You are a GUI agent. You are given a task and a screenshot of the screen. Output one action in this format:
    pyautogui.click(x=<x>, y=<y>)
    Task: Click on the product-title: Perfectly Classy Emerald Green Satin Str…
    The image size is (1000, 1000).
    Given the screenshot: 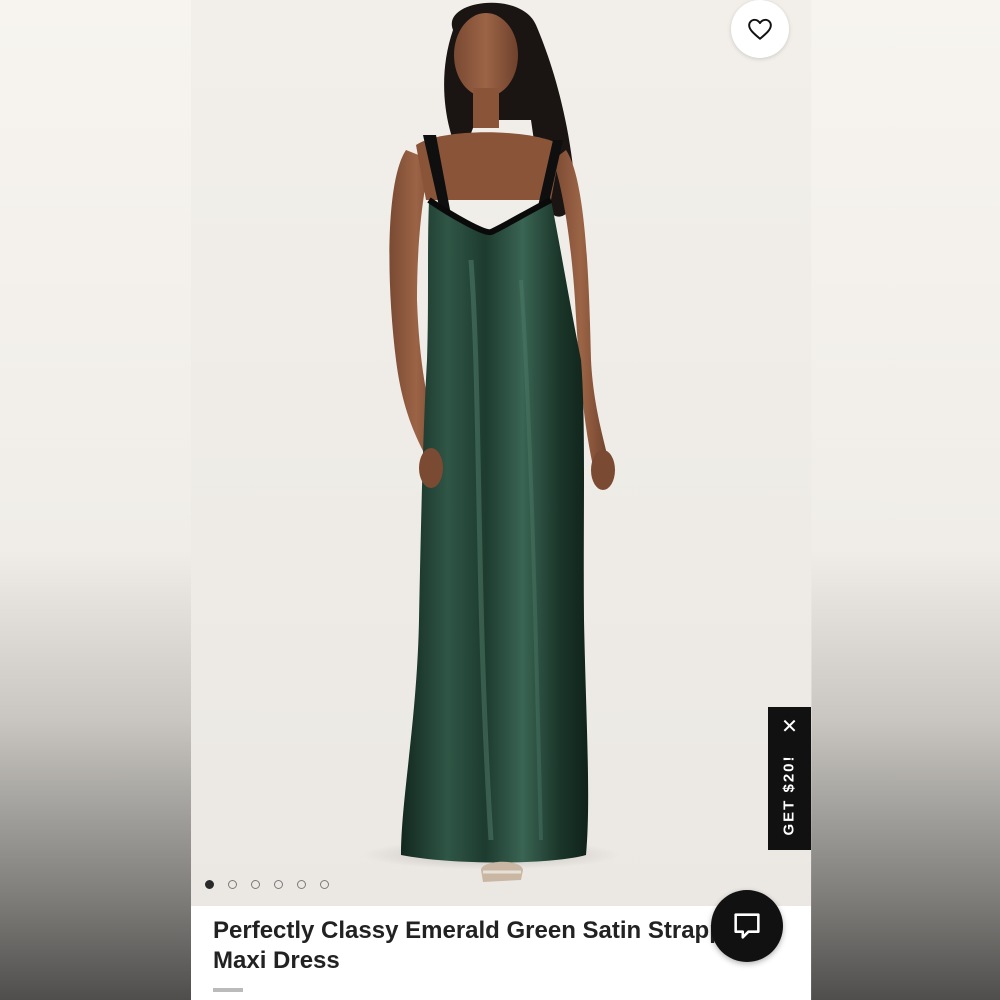 What is the action you would take?
    pyautogui.click(x=475, y=945)
    